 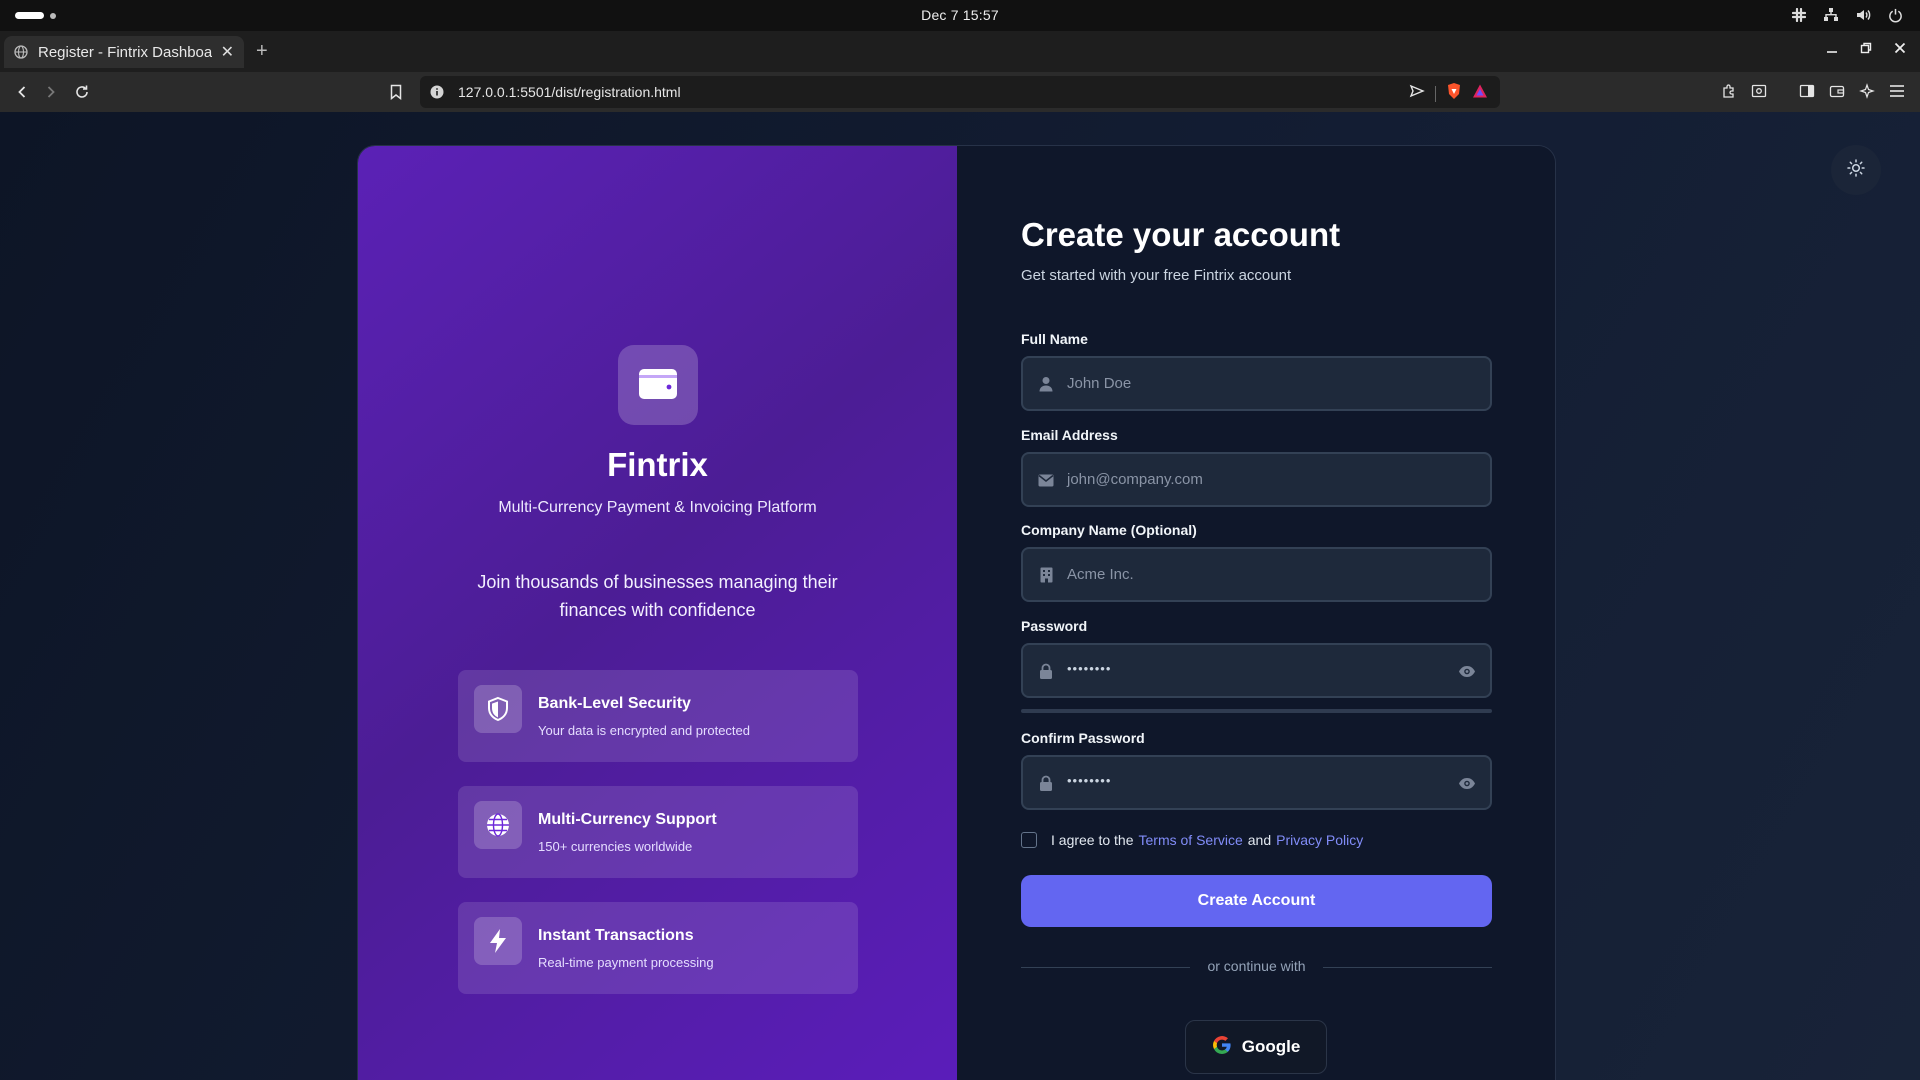 I want to click on divider-text: or continue with, so click(x=1256, y=966).